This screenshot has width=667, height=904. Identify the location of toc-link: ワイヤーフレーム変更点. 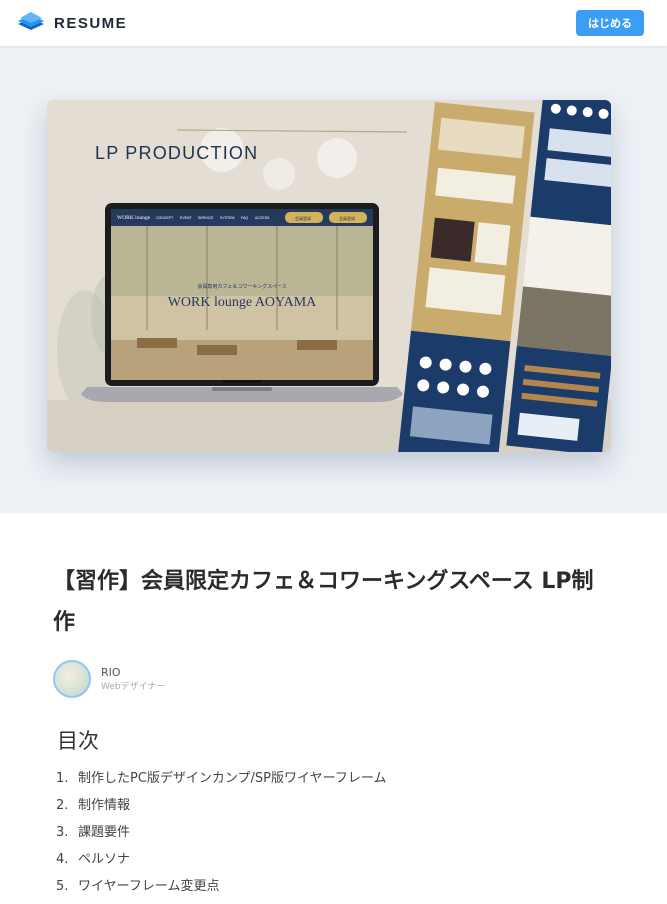
(148, 890).